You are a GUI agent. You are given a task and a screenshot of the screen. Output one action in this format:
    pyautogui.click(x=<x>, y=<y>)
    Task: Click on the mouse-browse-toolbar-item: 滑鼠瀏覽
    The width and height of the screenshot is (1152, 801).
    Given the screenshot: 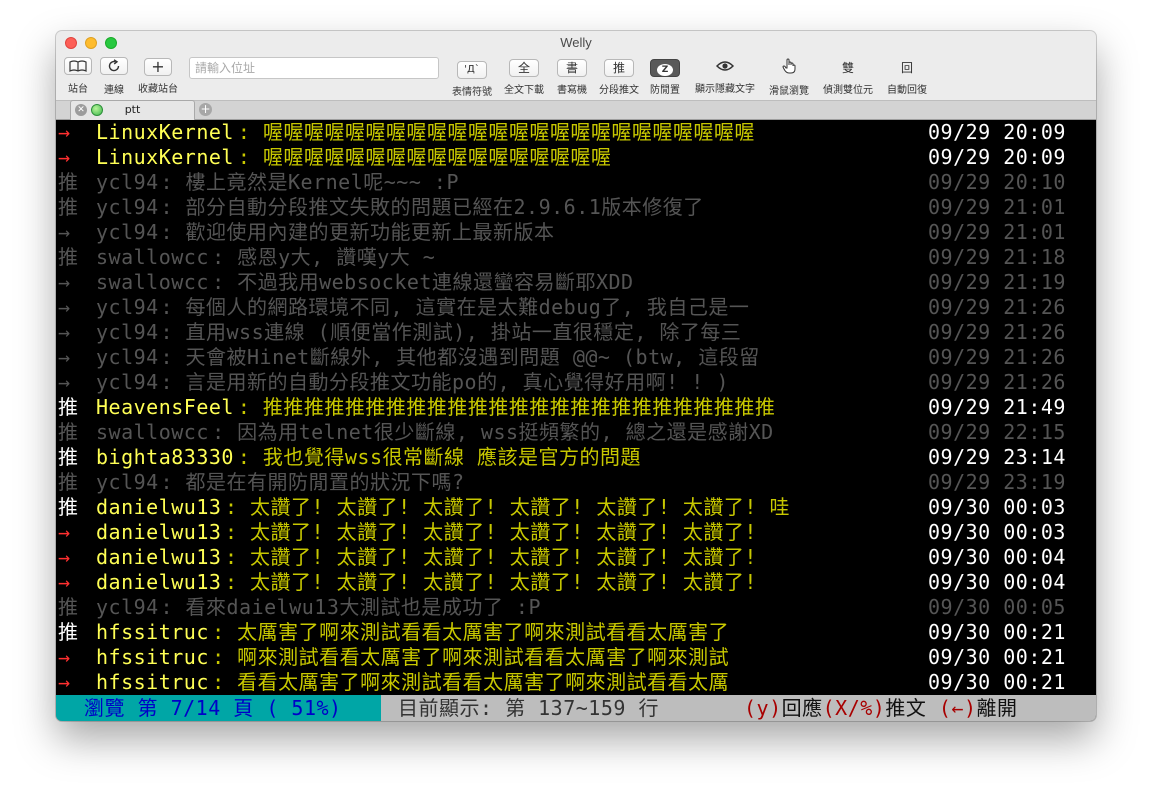 What is the action you would take?
    pyautogui.click(x=789, y=77)
    